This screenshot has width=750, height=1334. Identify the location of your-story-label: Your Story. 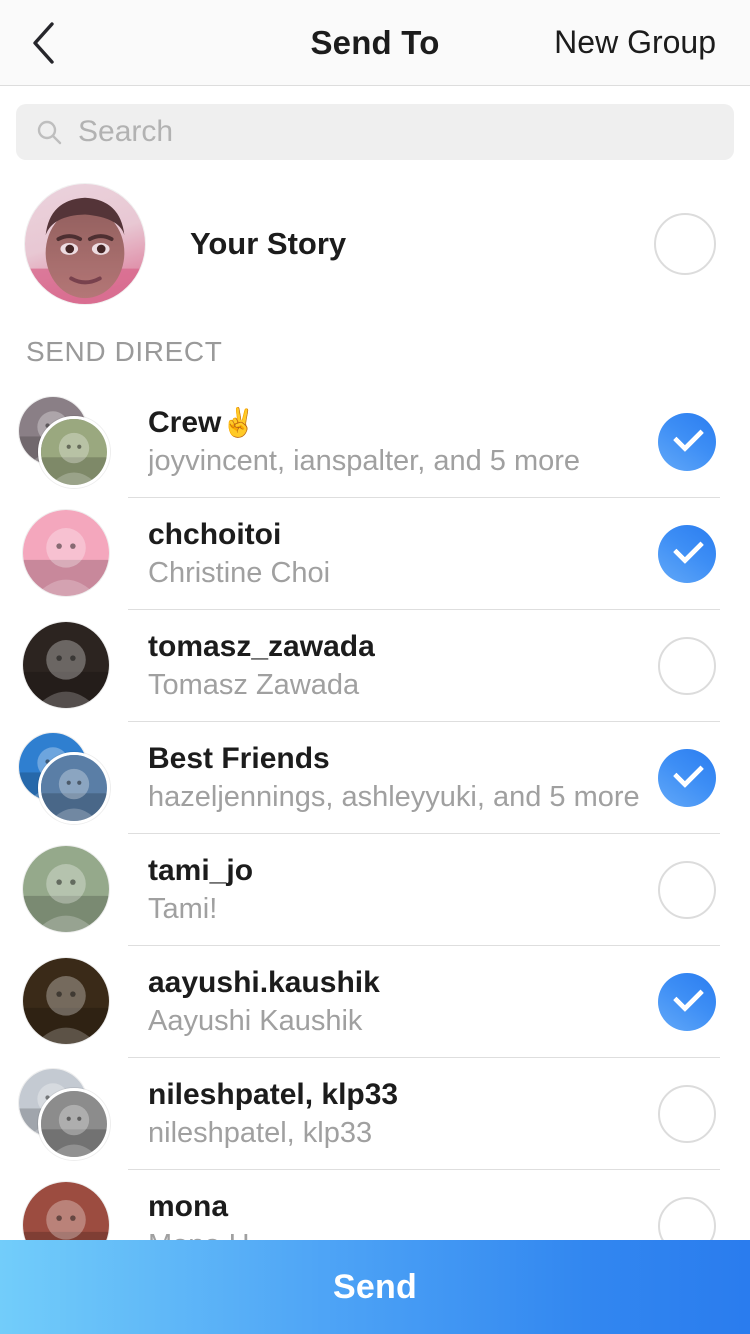
(268, 243).